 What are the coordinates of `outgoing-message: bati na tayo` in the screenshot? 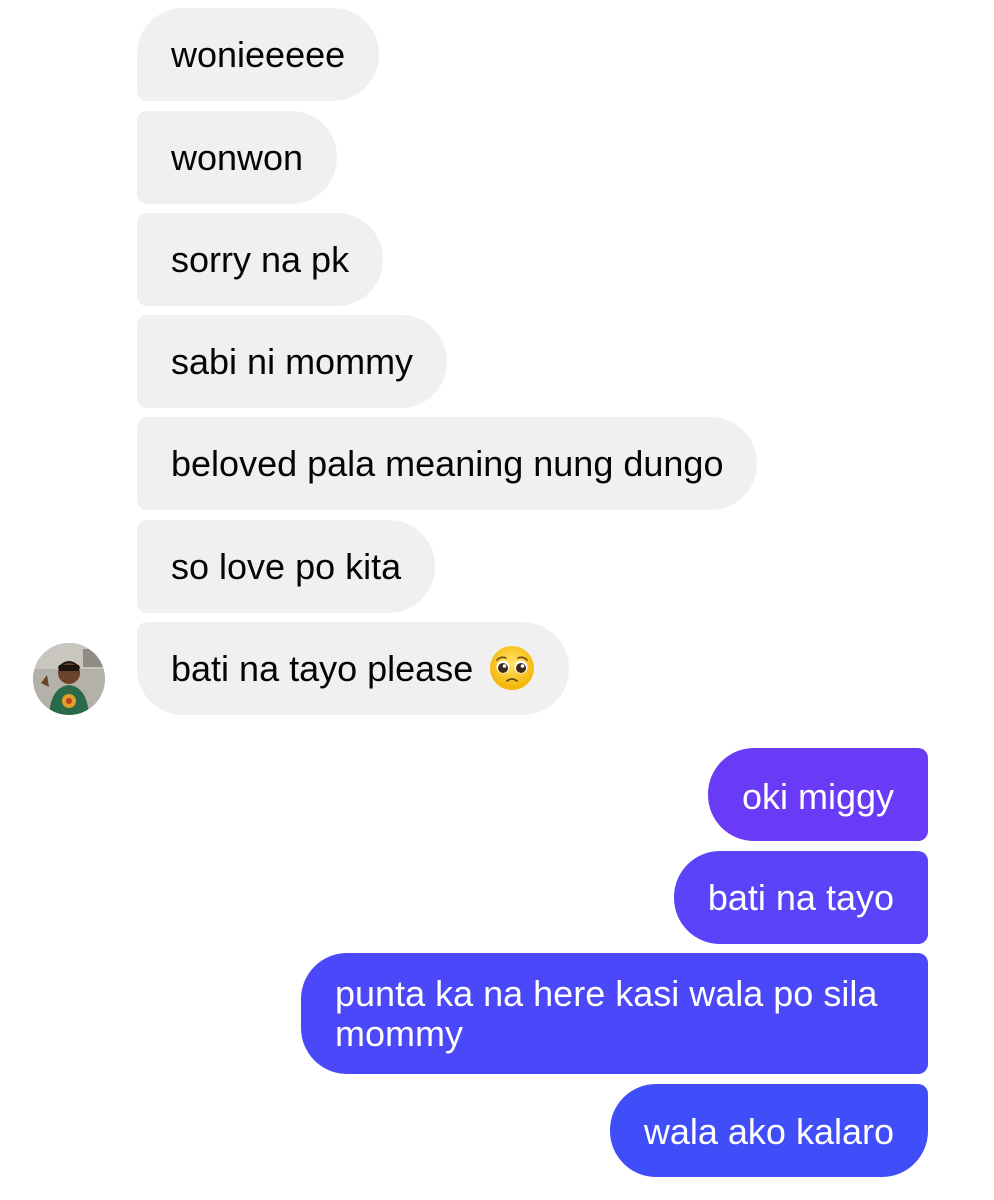 It's located at (800, 897).